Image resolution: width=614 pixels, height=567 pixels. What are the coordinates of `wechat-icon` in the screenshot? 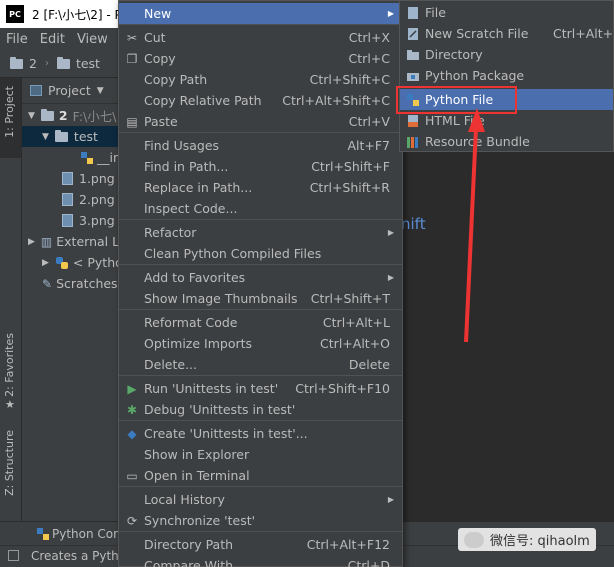 It's located at (474, 539).